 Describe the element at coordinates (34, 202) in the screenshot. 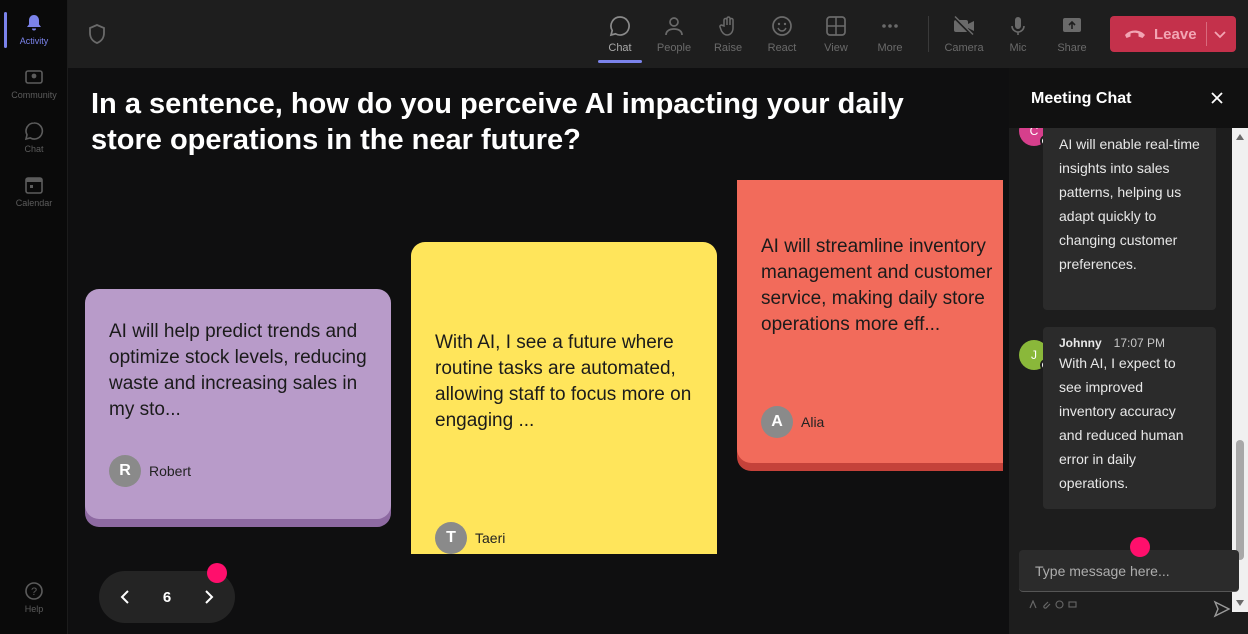

I see `rail-label: Calendar` at that location.